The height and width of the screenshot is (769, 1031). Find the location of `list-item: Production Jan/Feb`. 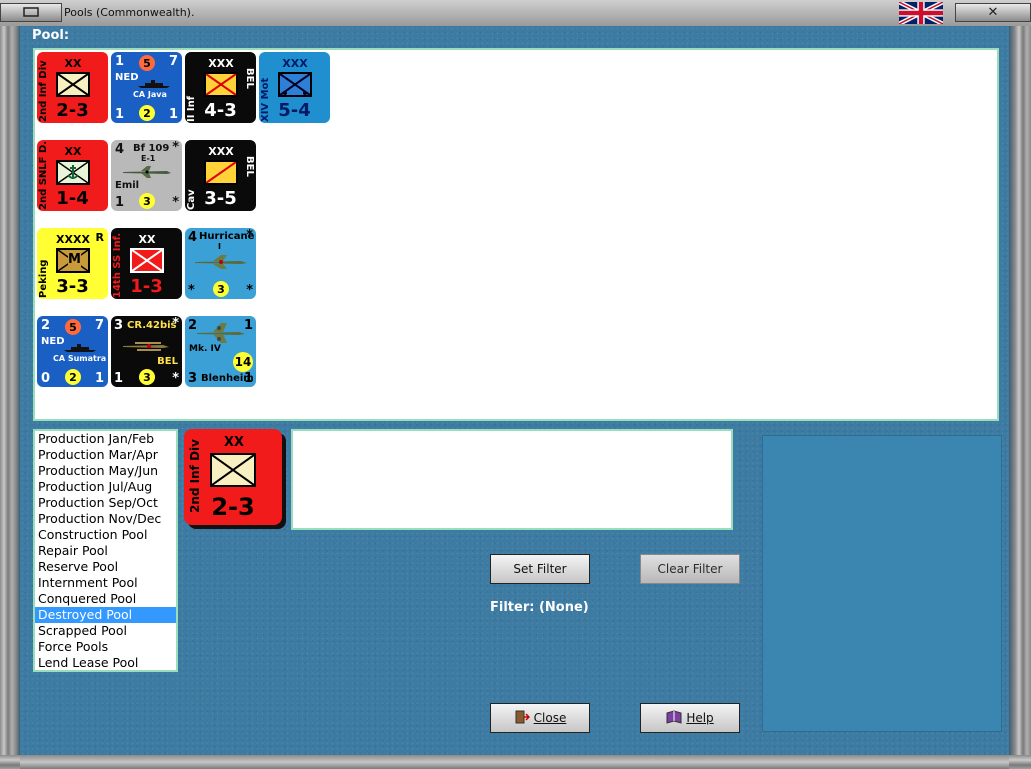

list-item: Production Jan/Feb is located at coordinates (105, 439).